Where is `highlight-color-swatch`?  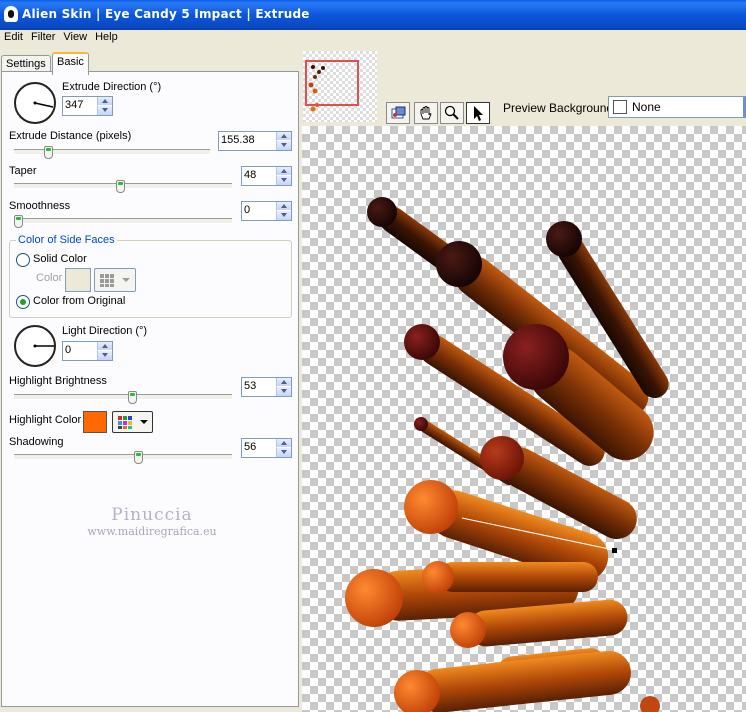
highlight-color-swatch is located at coordinates (95, 422).